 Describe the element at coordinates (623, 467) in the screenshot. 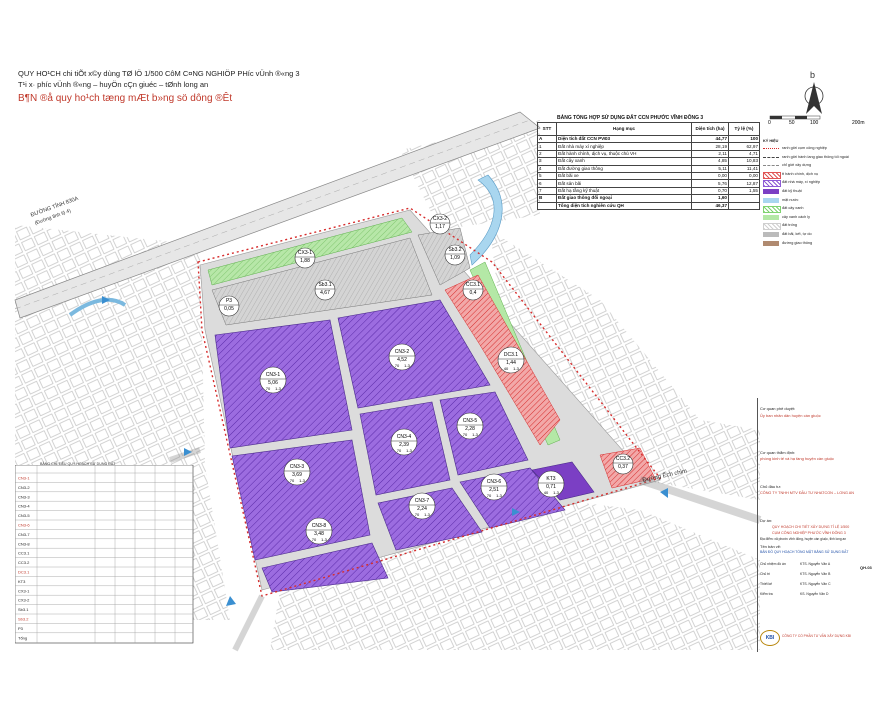

I see `zone-area: 0,37` at that location.